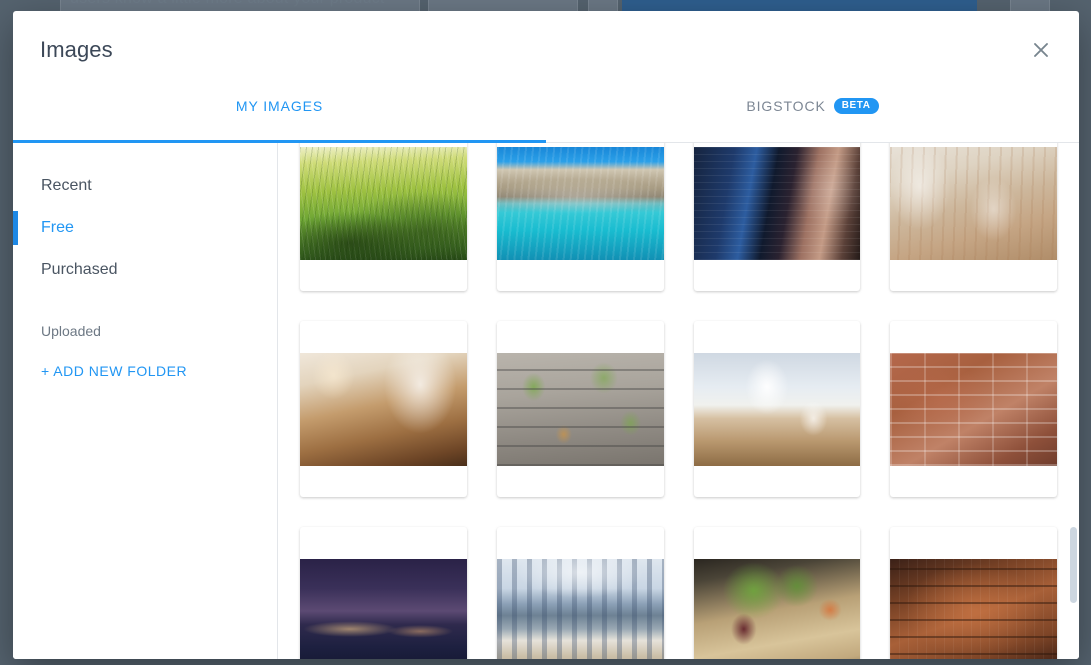 This screenshot has height=665, width=1091. Describe the element at coordinates (279, 116) in the screenshot. I see `tab-my-images: MY IMAGES` at that location.